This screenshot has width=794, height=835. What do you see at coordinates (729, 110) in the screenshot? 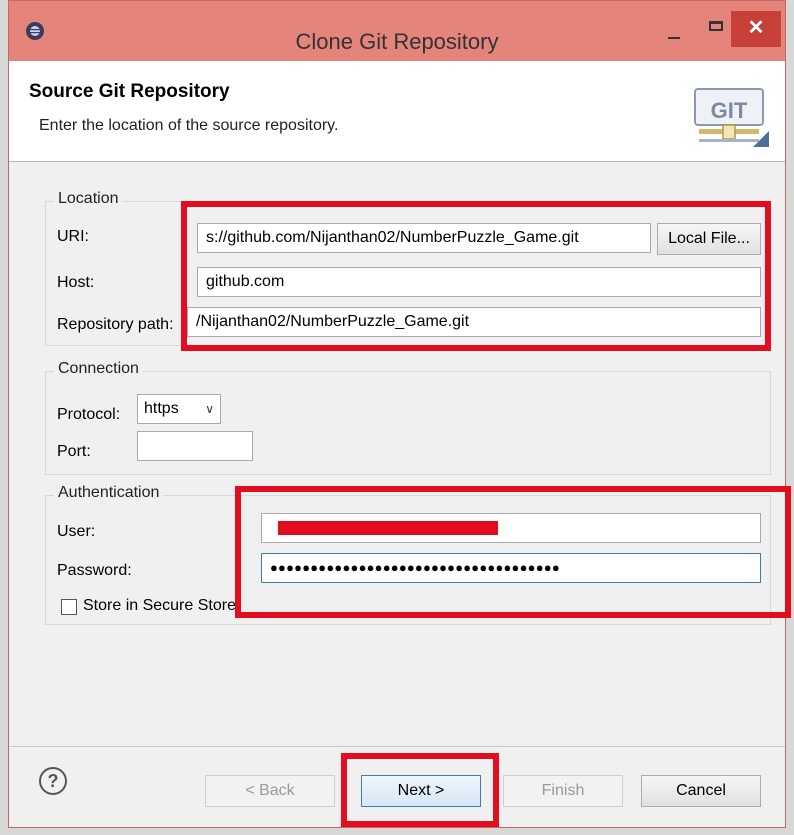
I see `git-logo-text: GIT` at bounding box center [729, 110].